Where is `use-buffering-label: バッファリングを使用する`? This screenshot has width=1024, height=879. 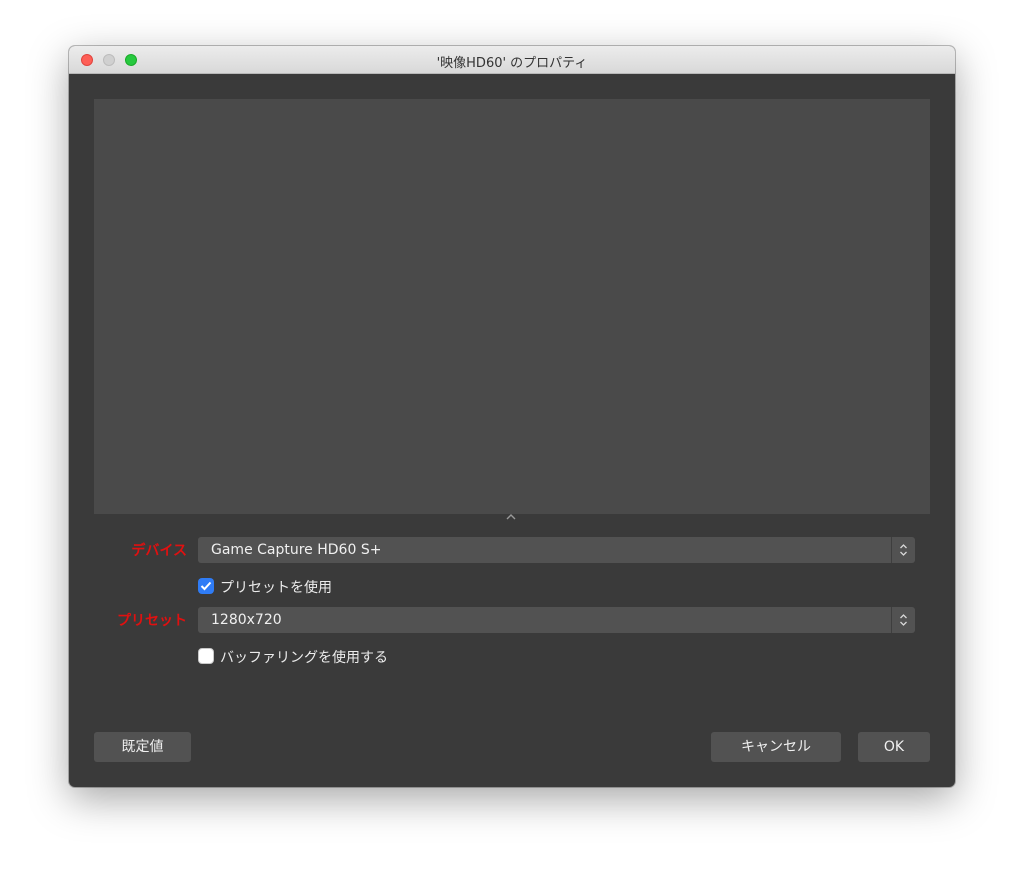
use-buffering-label: バッファリングを使用する is located at coordinates (304, 657).